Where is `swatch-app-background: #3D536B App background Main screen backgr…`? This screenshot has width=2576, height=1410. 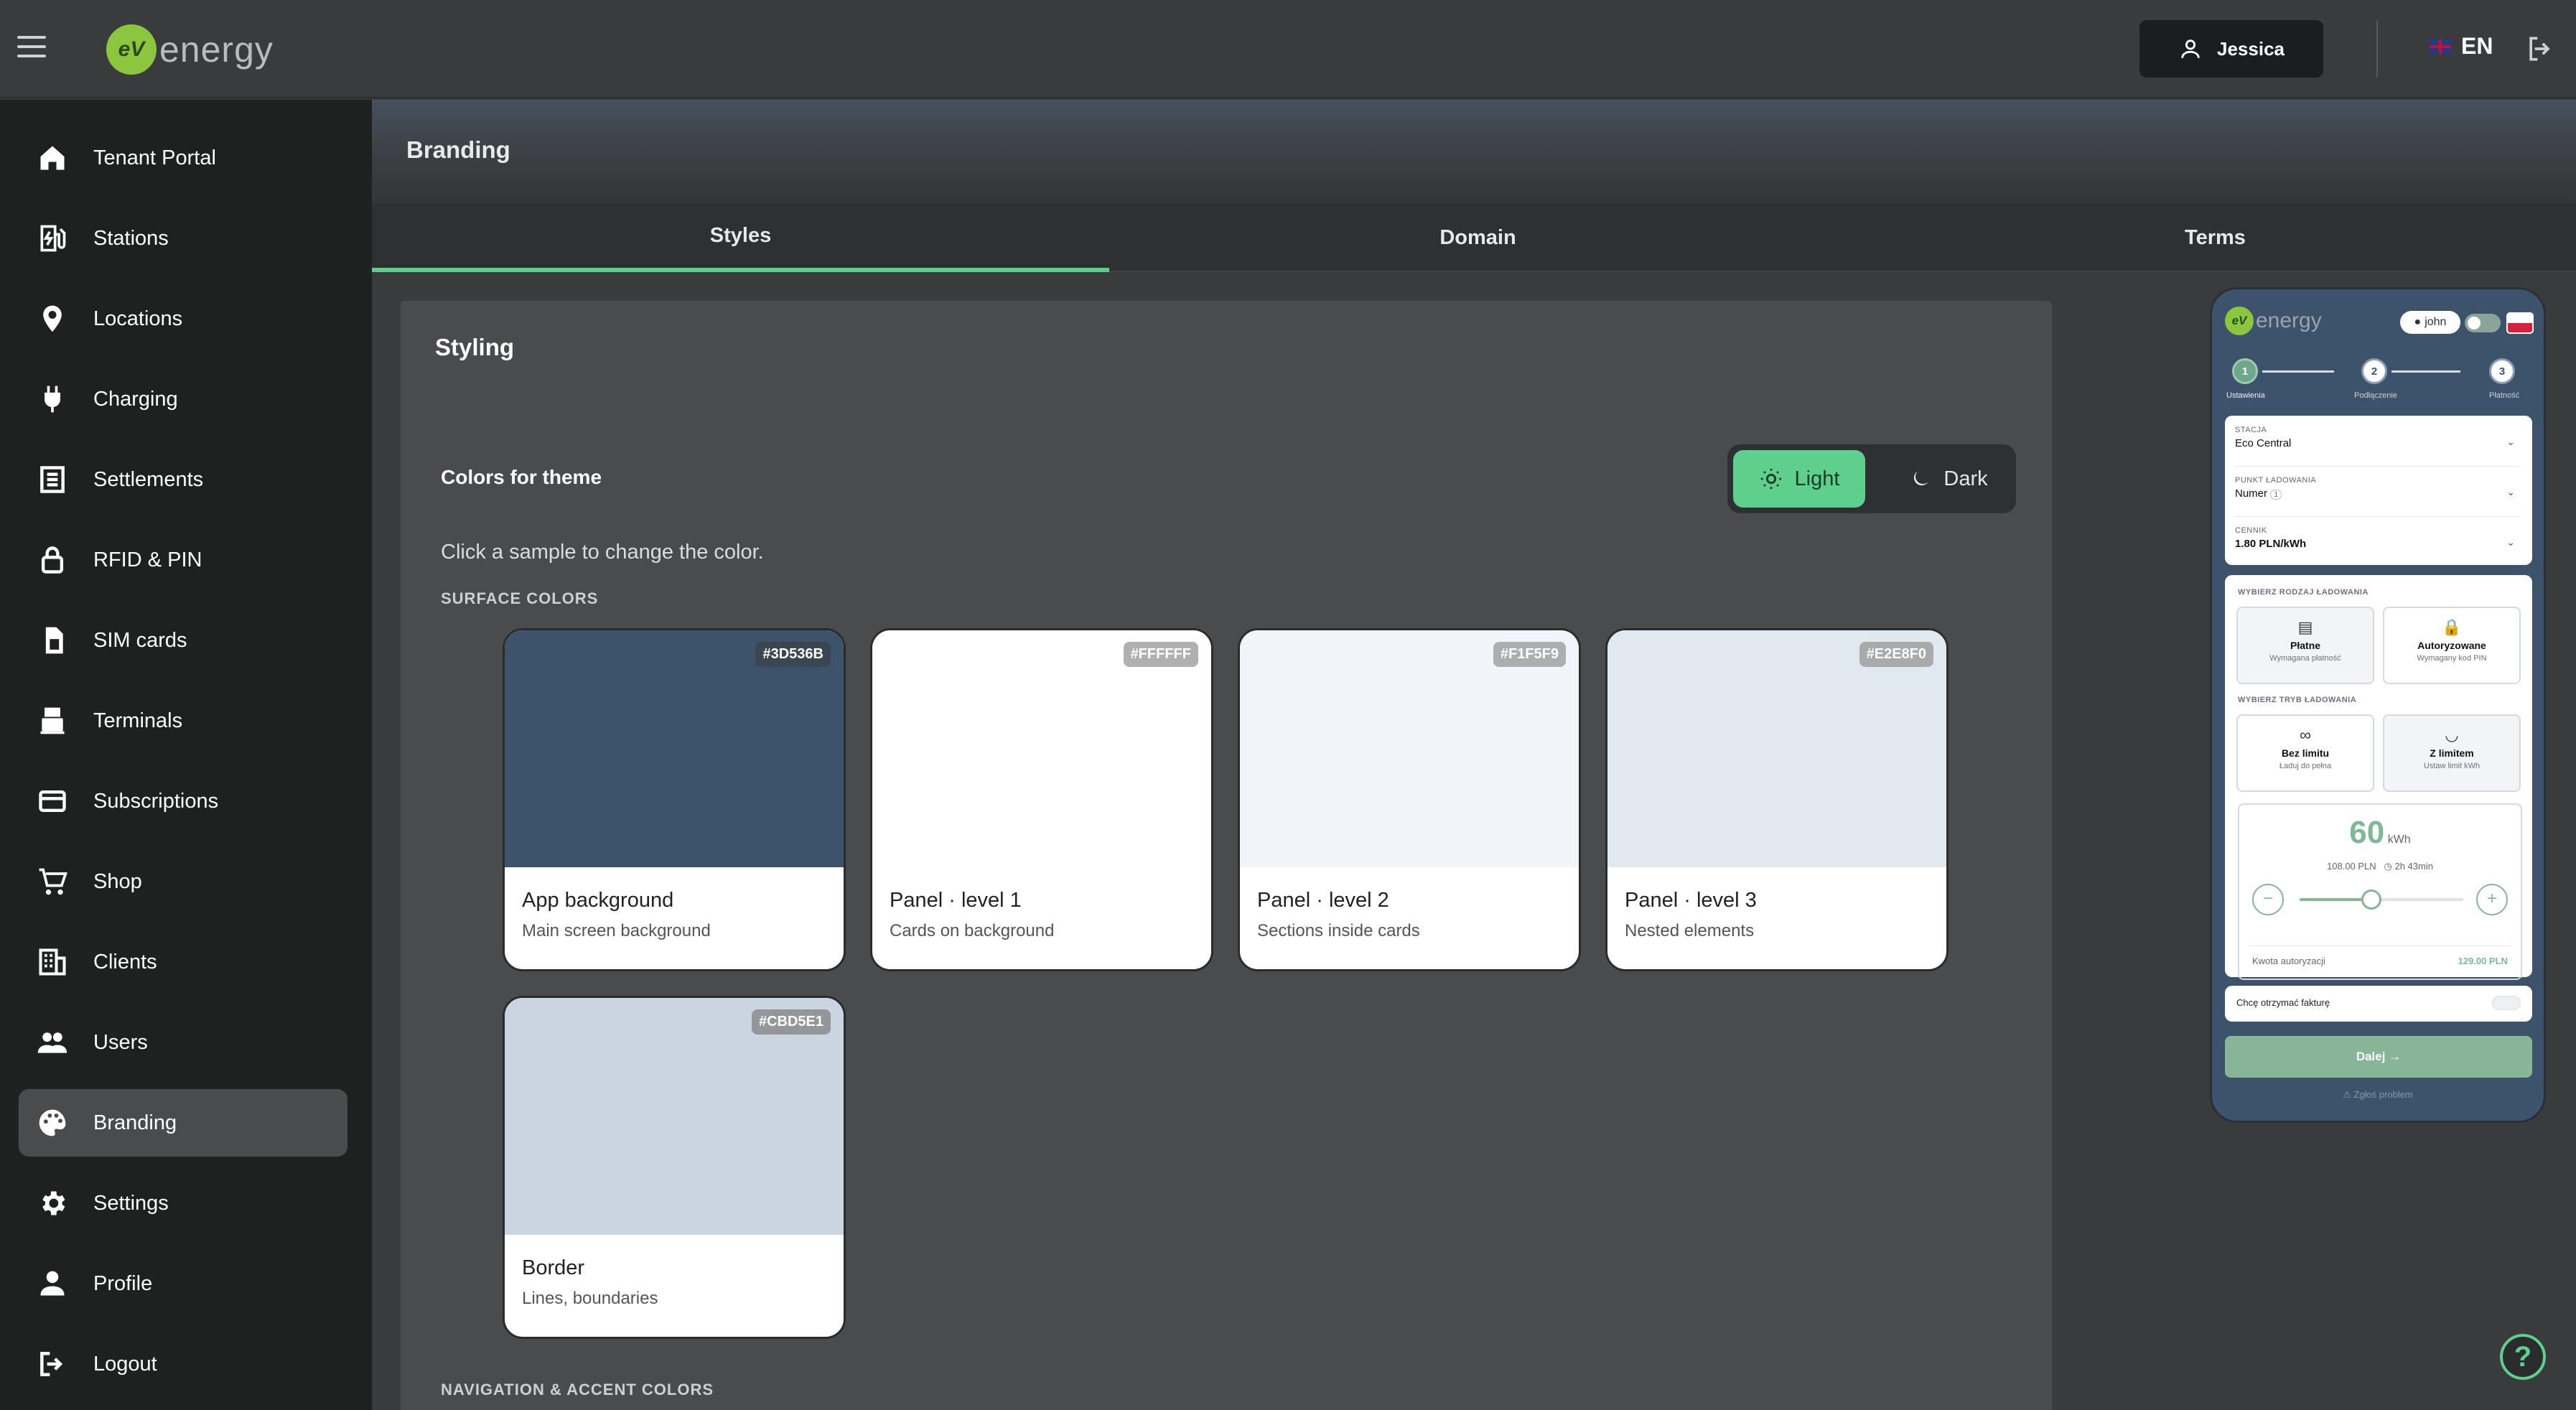
swatch-app-background: #3D536B App background Main screen backgr… is located at coordinates (674, 800).